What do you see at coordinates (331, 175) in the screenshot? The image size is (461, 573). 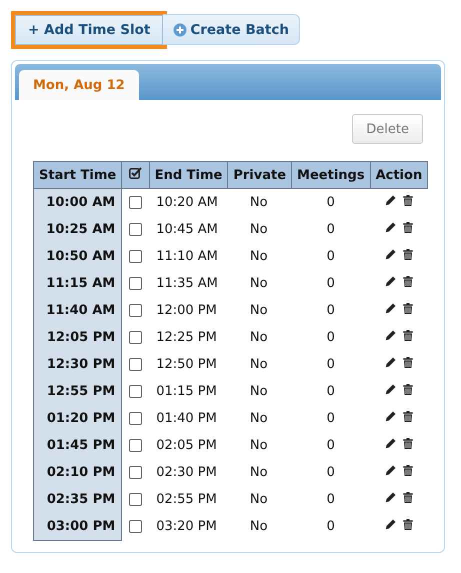 I see `column-header: Meetings` at bounding box center [331, 175].